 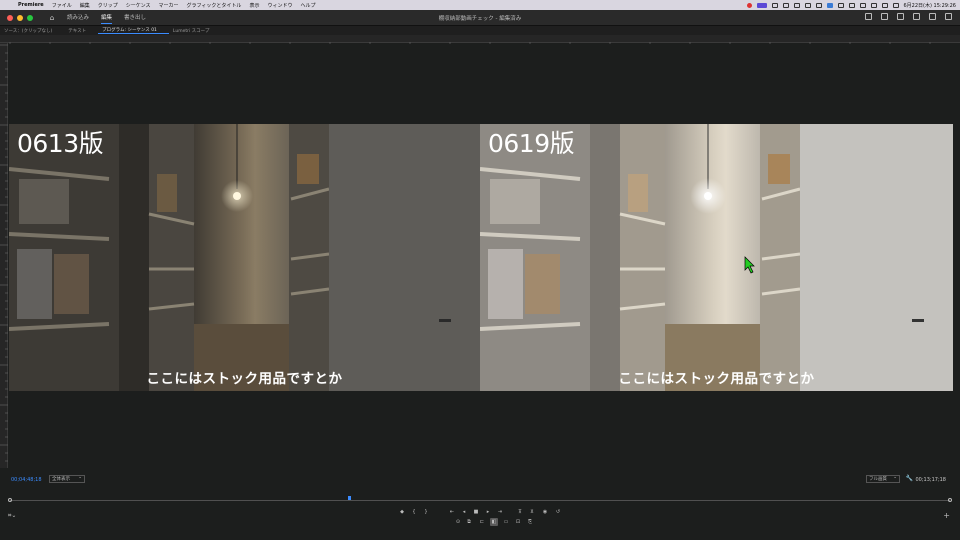 What do you see at coordinates (426, 512) in the screenshot?
I see `mark-out-icon: }` at bounding box center [426, 512].